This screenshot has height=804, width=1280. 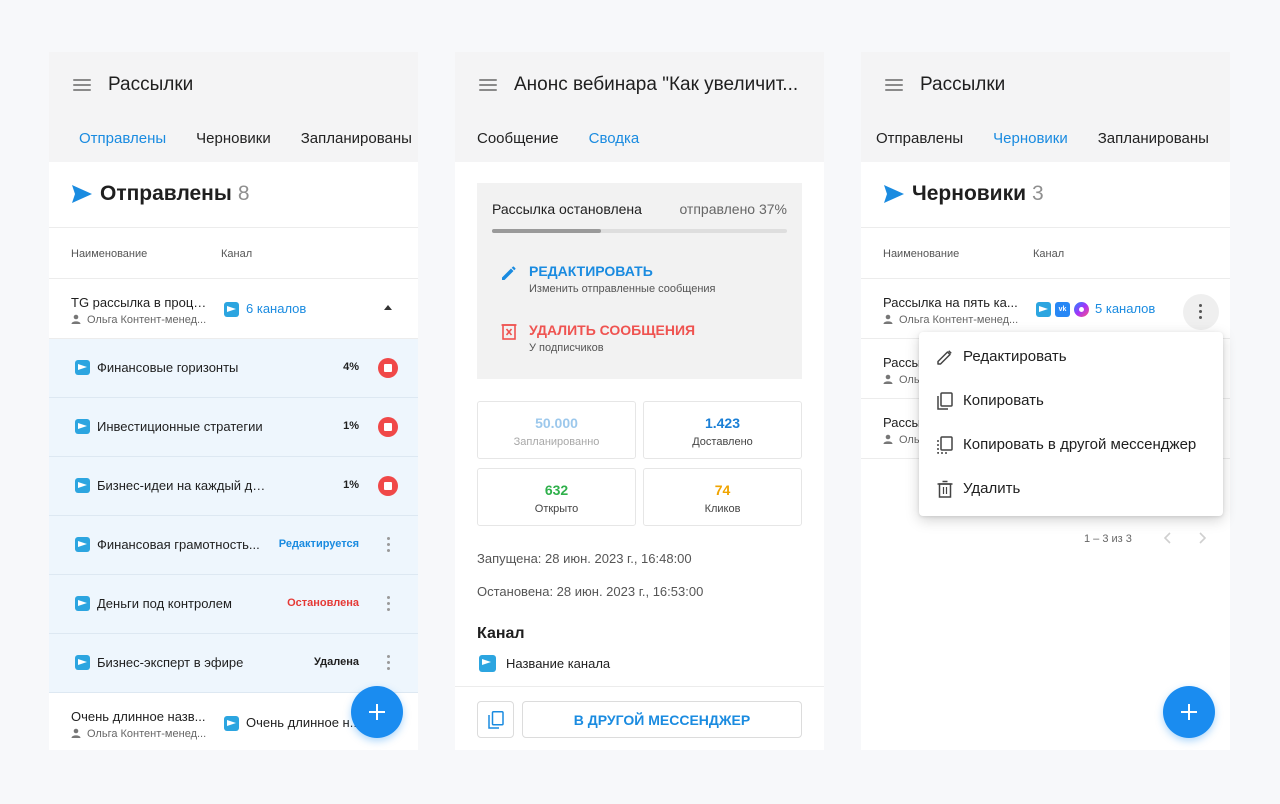 I want to click on menu-item-delete: Удалить, so click(x=1071, y=489).